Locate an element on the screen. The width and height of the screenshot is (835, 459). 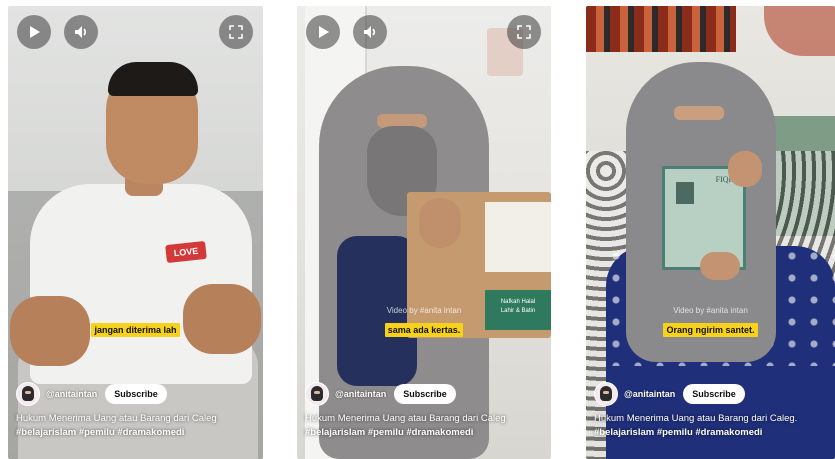
subtitle-caption: Orang ngirim santet. is located at coordinates (710, 329).